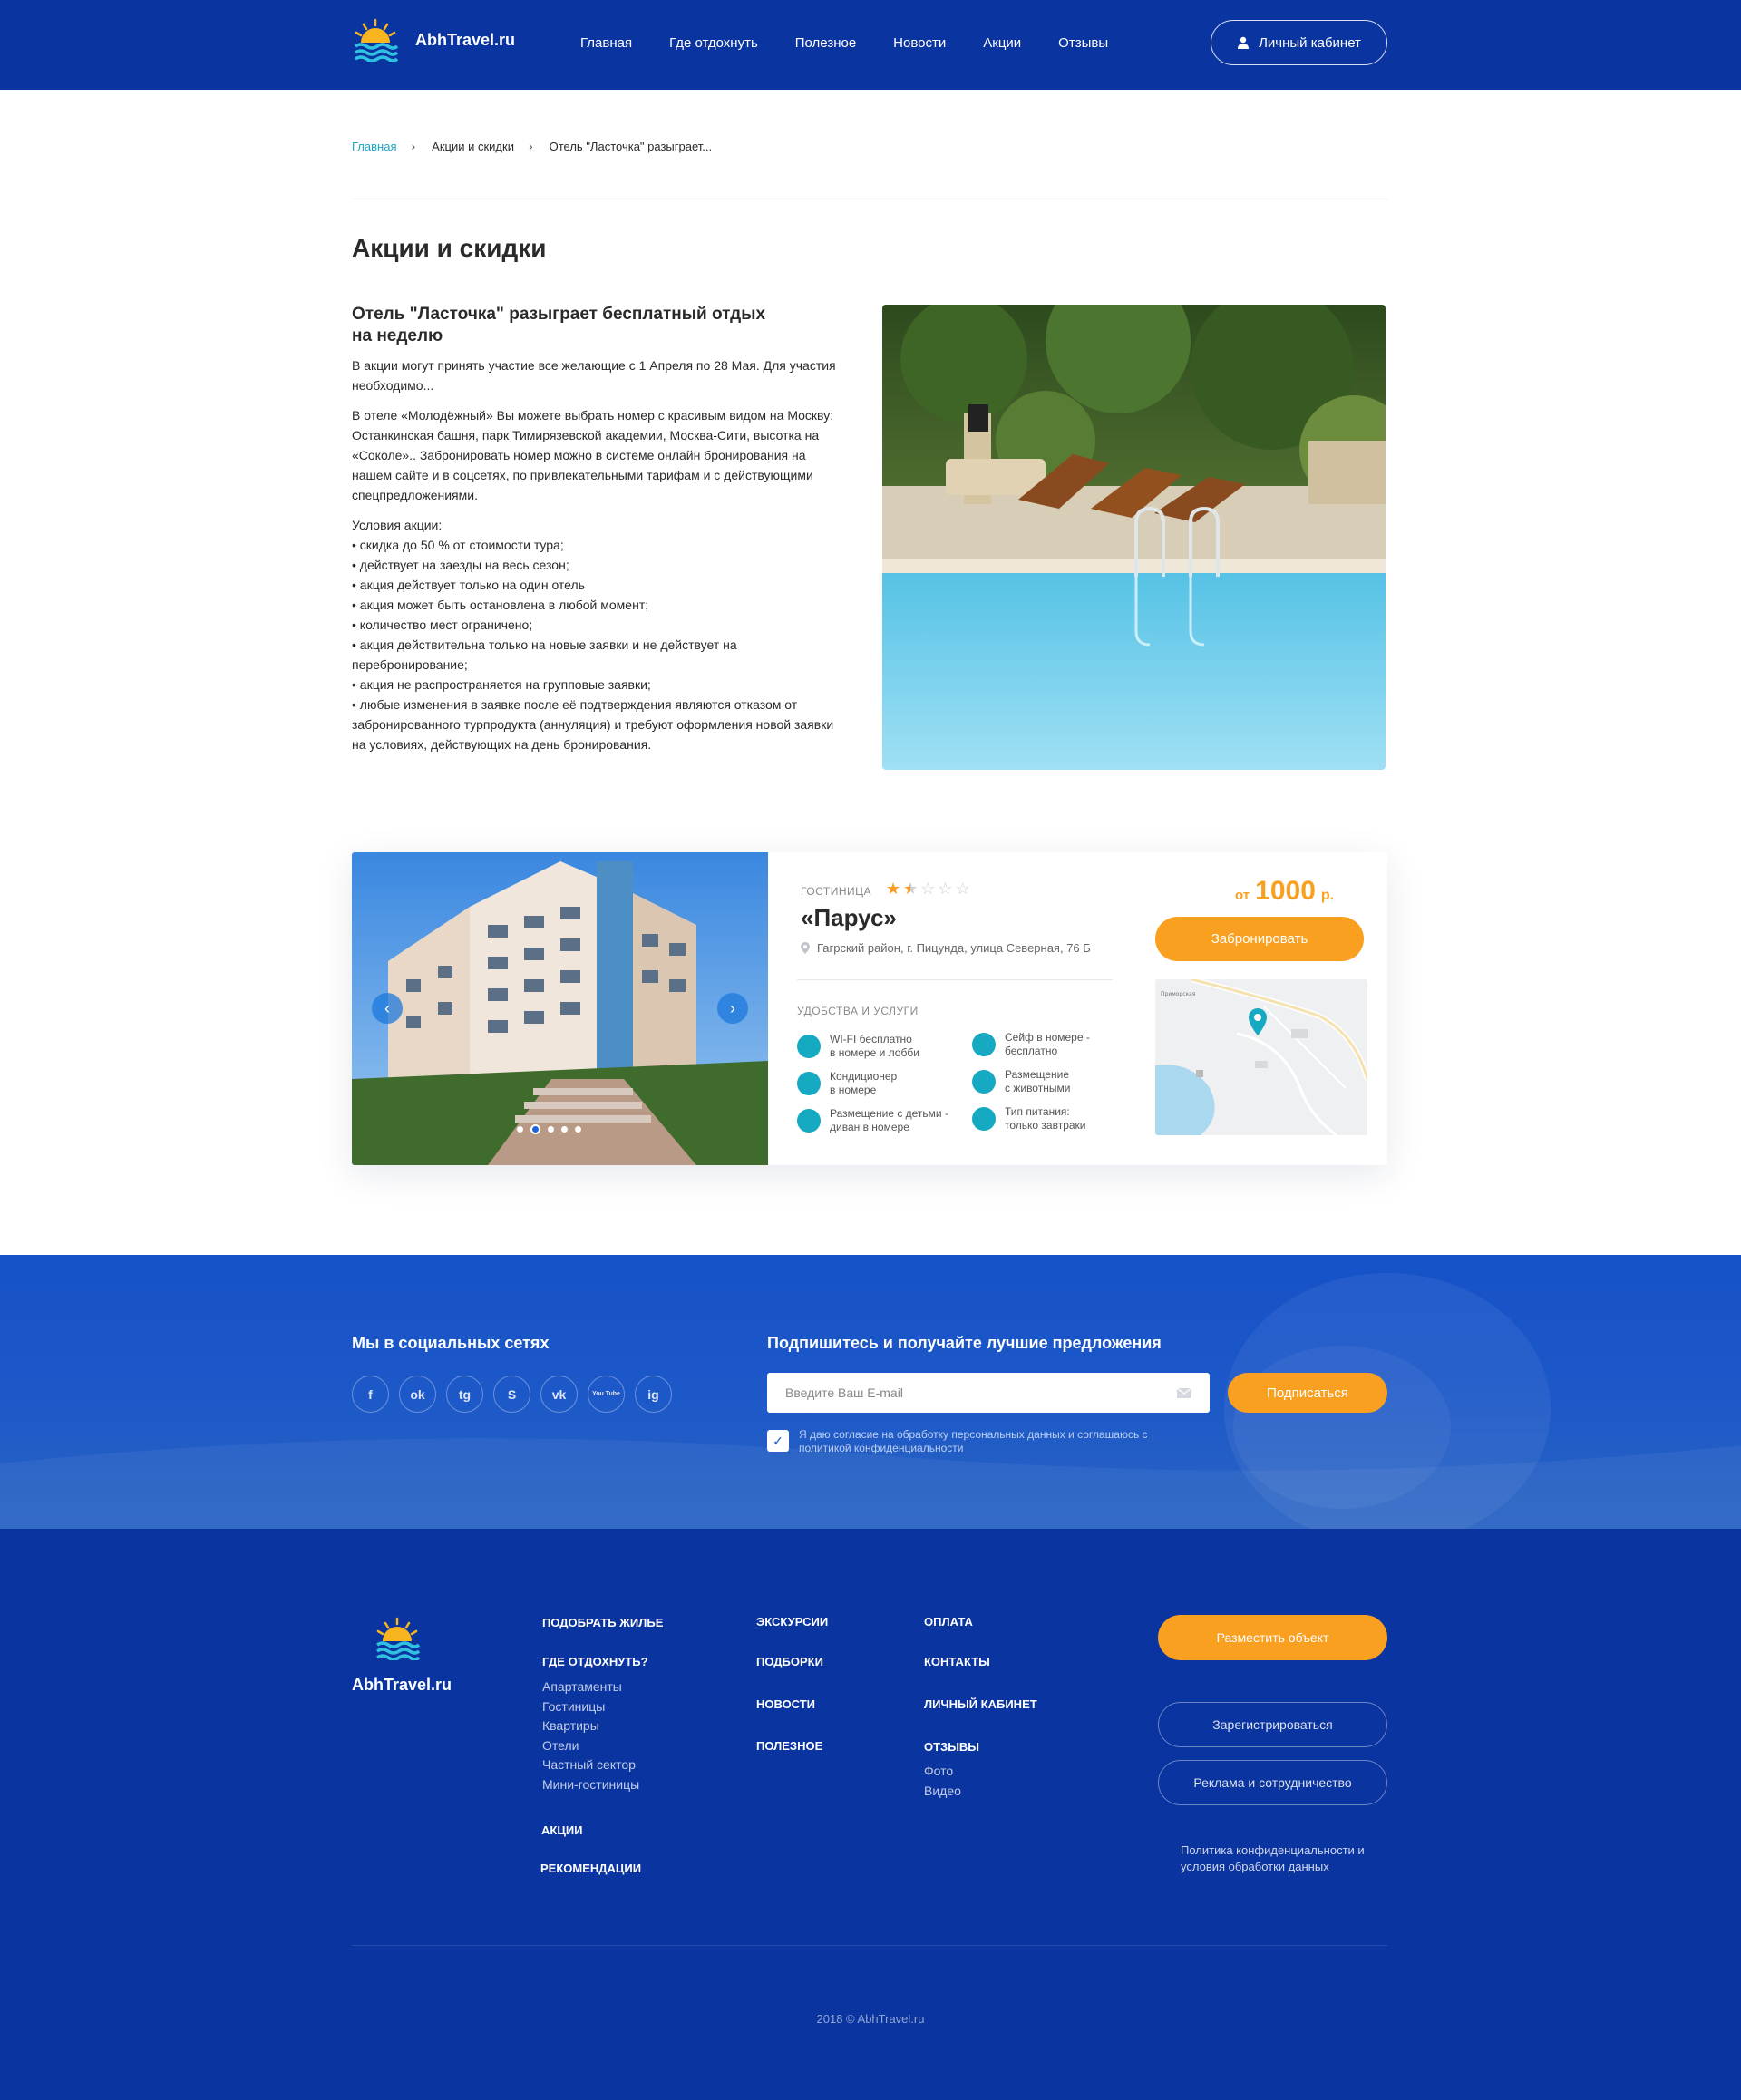 The image size is (1741, 2100). I want to click on condition-item: • скидка до 50 % от стоимости тура;, so click(458, 545).